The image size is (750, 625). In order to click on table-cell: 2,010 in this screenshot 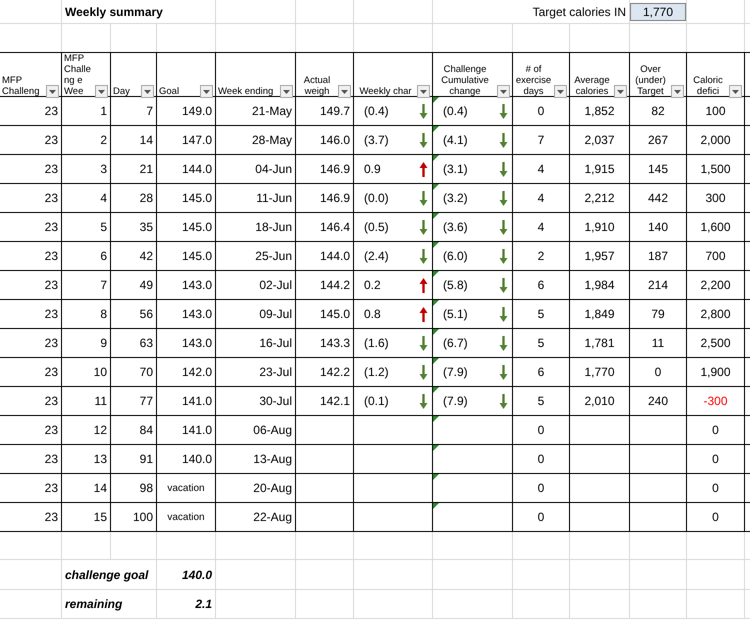, I will do `click(599, 401)`.